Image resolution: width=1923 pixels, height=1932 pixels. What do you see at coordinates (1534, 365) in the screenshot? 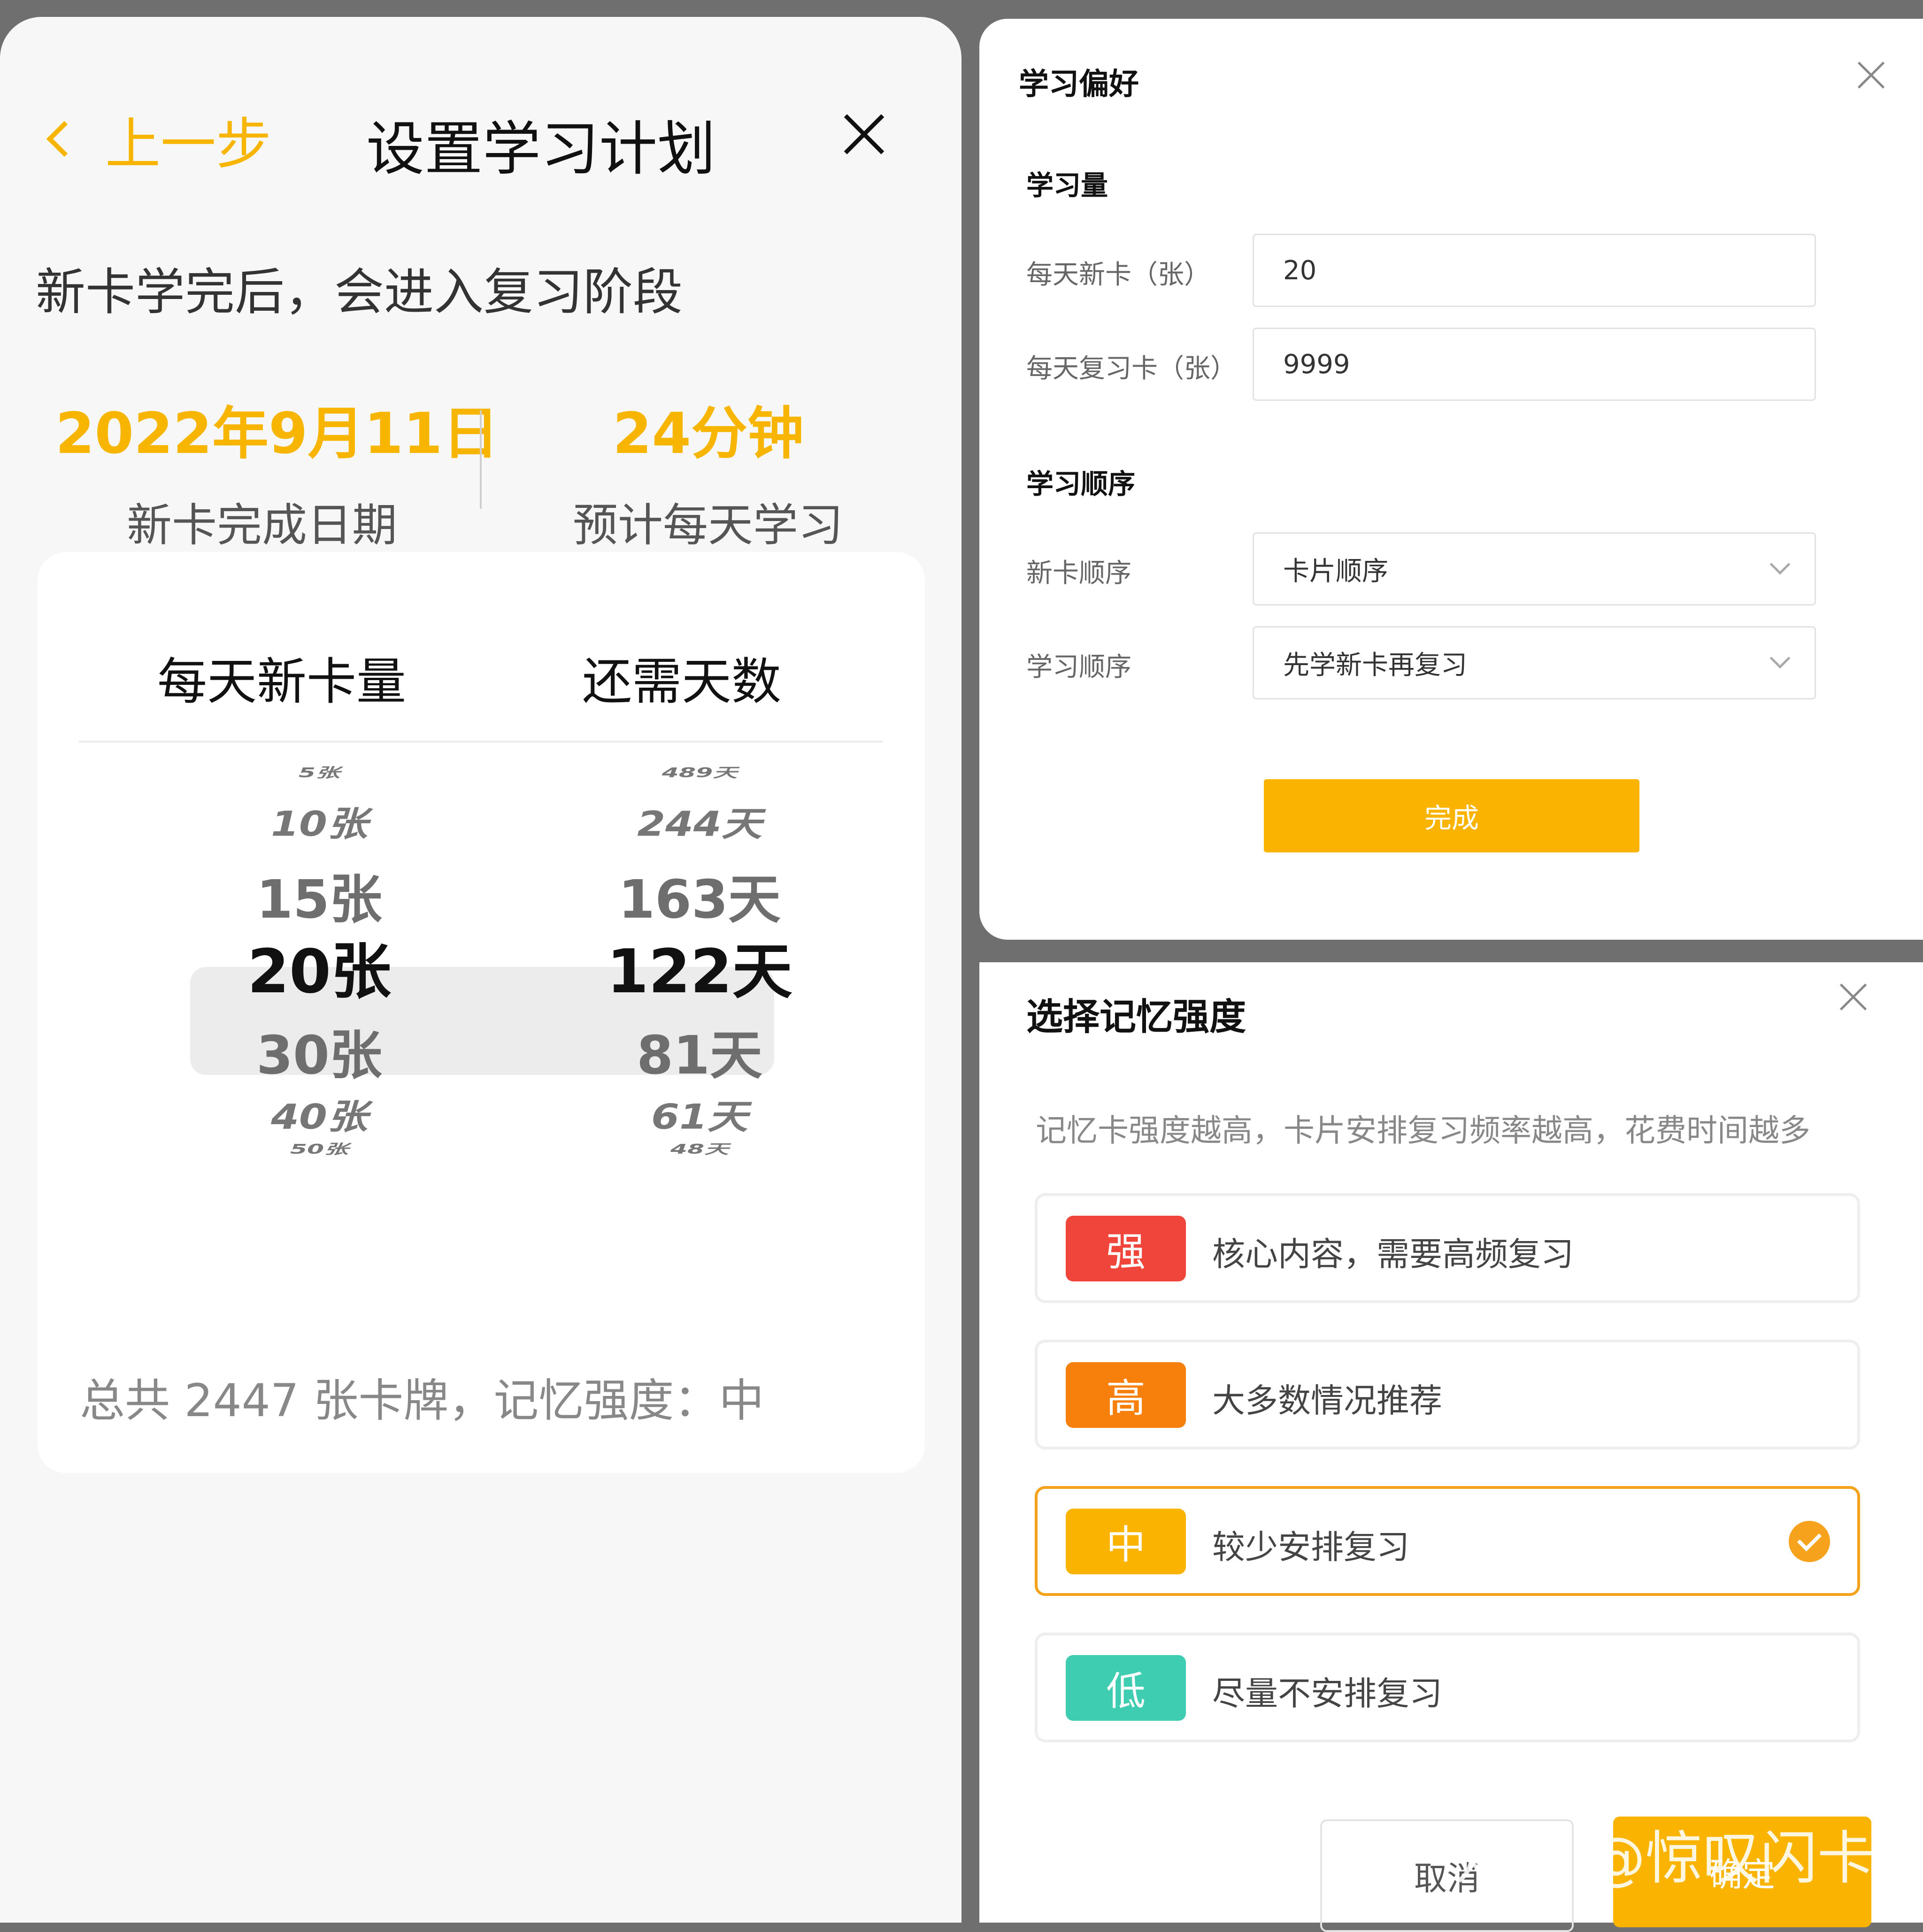
I see `review-cards-input: 9999` at bounding box center [1534, 365].